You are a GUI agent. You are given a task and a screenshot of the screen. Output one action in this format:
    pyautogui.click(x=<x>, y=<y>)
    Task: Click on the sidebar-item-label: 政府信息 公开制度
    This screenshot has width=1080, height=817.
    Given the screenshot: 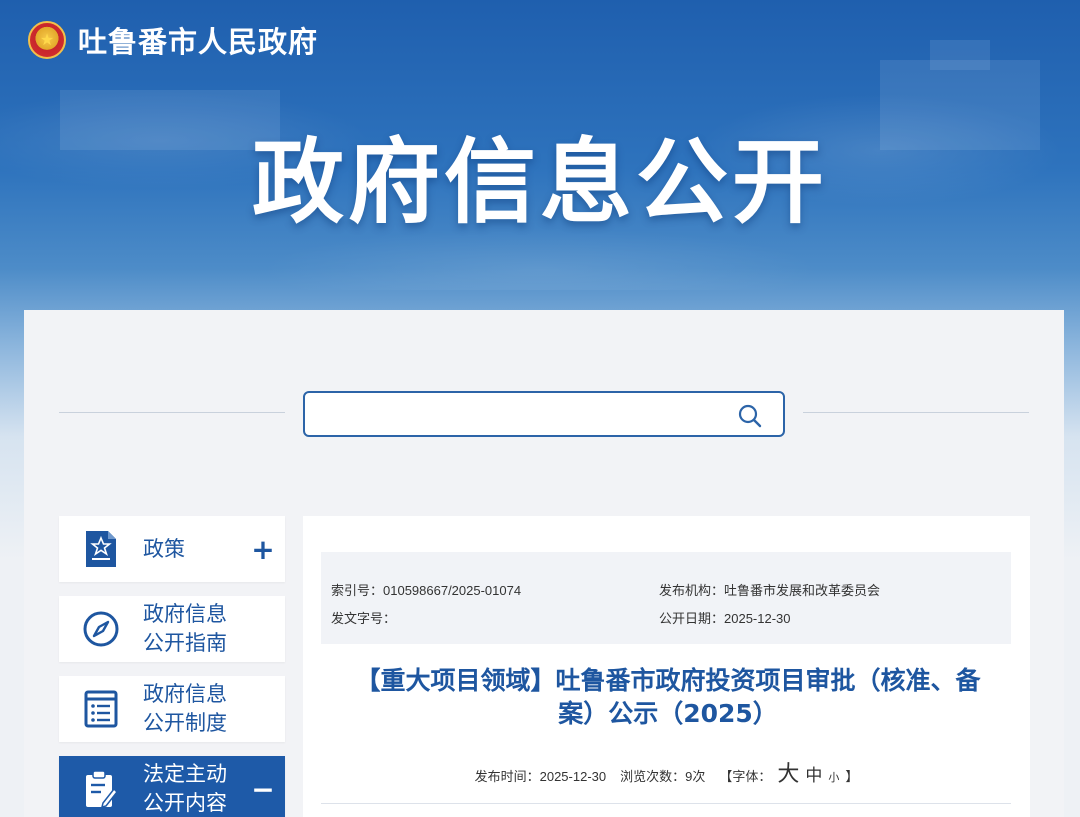 What is the action you would take?
    pyautogui.click(x=185, y=708)
    